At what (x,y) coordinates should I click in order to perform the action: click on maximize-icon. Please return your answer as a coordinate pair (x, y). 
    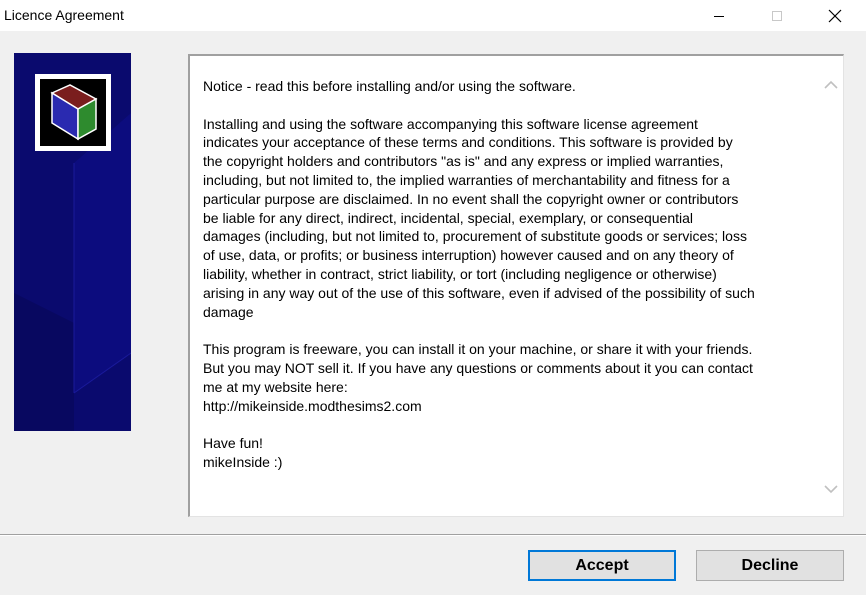
    Looking at the image, I should click on (777, 15).